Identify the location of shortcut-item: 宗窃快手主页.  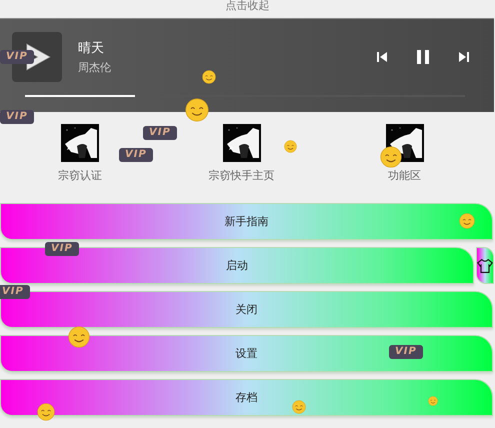
(241, 153).